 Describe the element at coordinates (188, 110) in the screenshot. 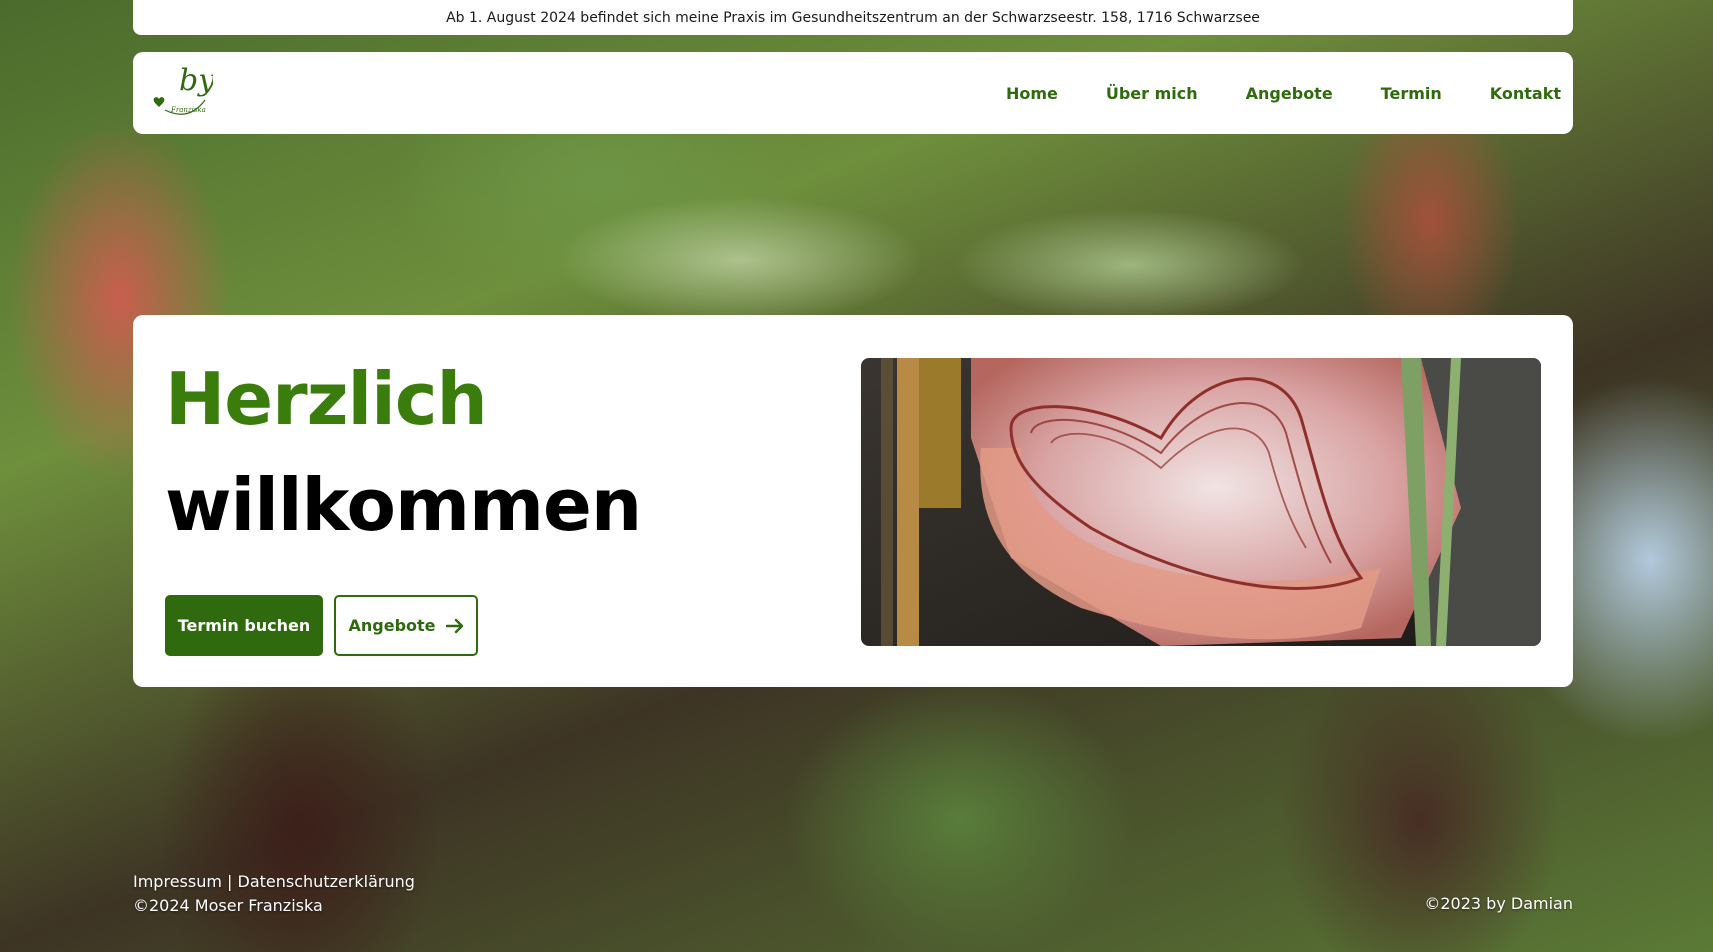

I see `svg-text: Franziska` at that location.